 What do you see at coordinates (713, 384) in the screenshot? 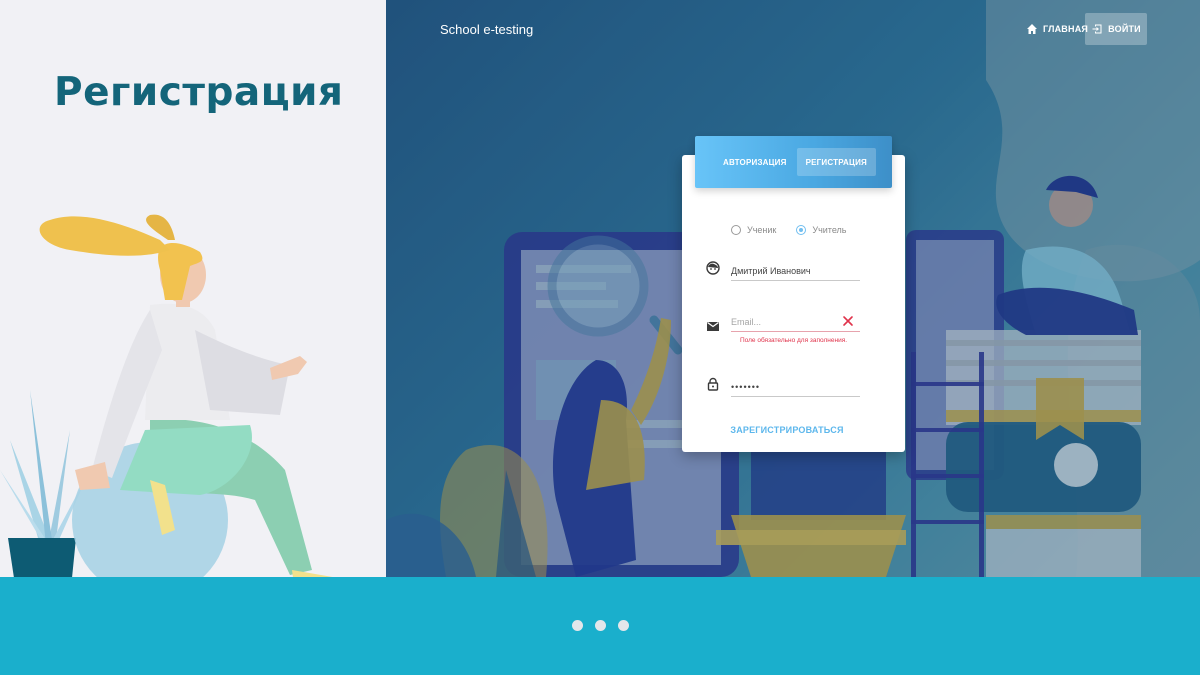
I see `lock-icon` at bounding box center [713, 384].